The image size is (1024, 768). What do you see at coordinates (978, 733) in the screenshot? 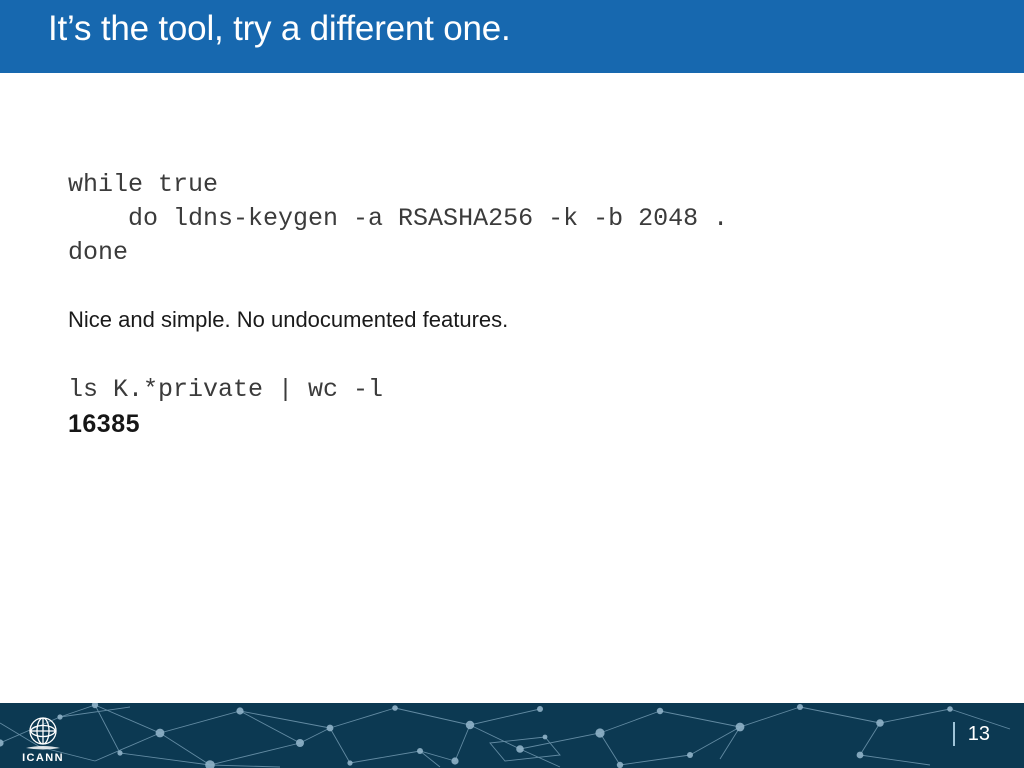
I see `page-number: 13` at bounding box center [978, 733].